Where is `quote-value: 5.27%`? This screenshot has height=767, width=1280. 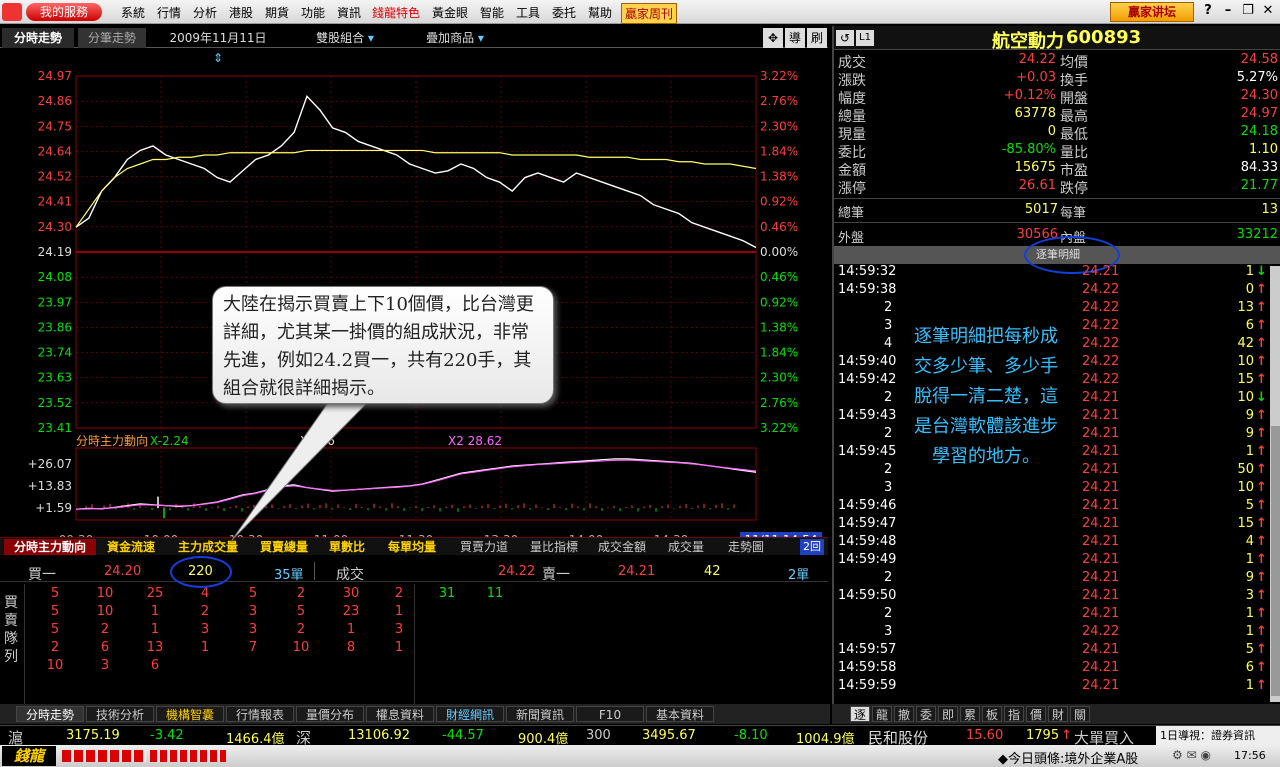 quote-value: 5.27% is located at coordinates (1257, 77).